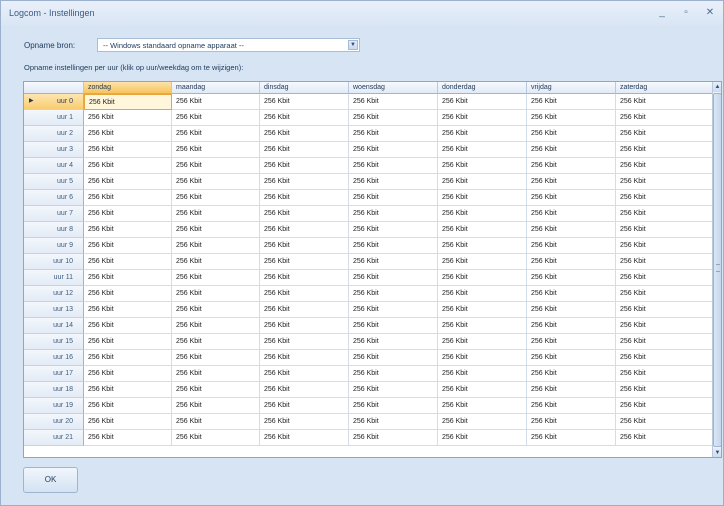 The height and width of the screenshot is (506, 724). I want to click on close-icon: ✕, so click(710, 13).